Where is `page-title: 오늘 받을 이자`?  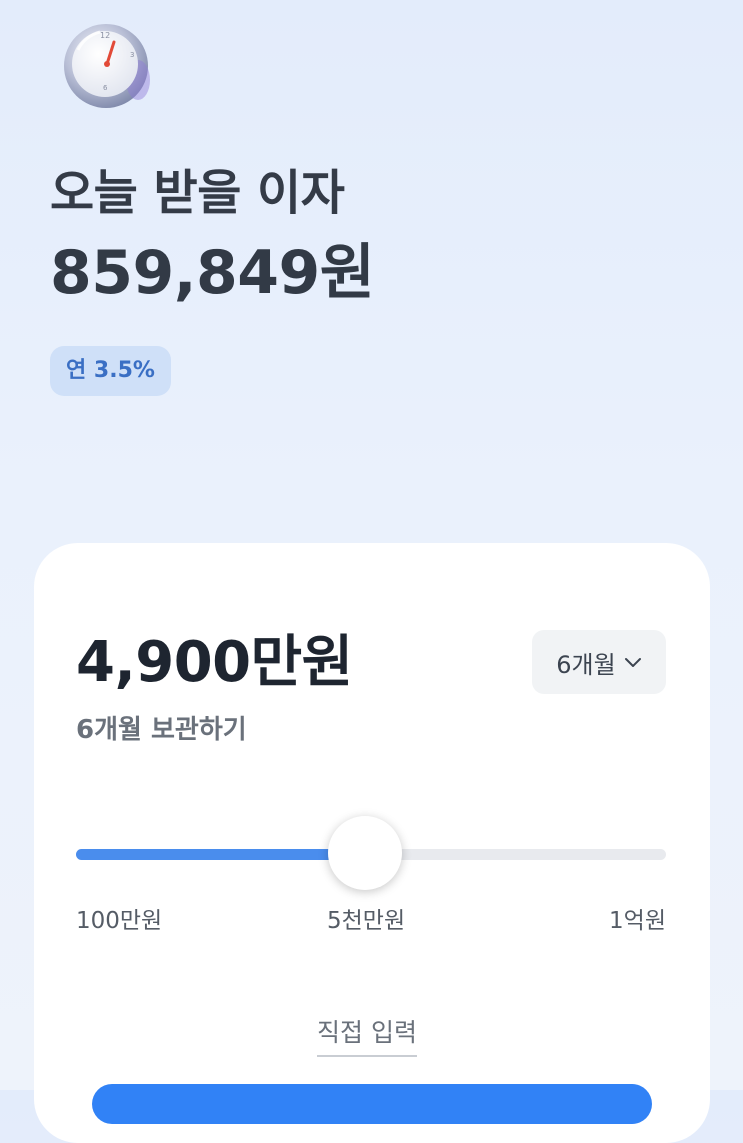
page-title: 오늘 받을 이자 is located at coordinates (197, 193).